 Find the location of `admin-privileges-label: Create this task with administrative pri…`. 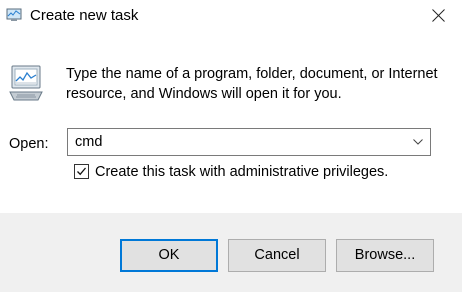

admin-privileges-label: Create this task with administrative pri… is located at coordinates (241, 172).